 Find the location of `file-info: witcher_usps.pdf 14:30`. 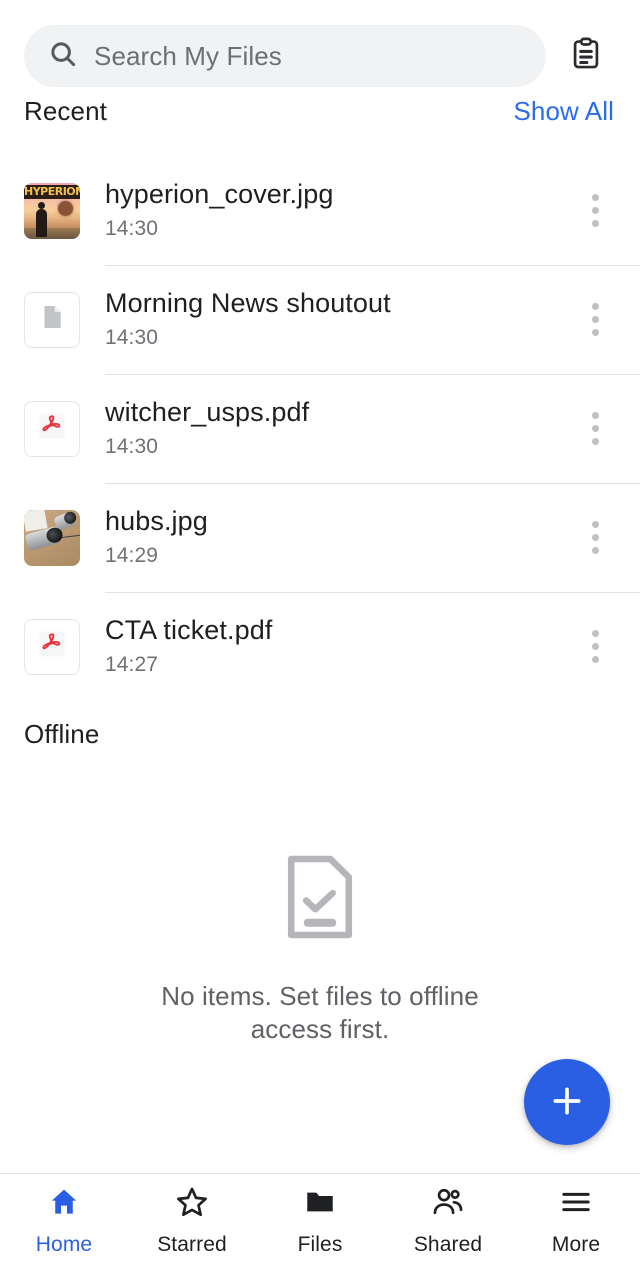

file-info: witcher_usps.pdf 14:30 is located at coordinates (322, 428).